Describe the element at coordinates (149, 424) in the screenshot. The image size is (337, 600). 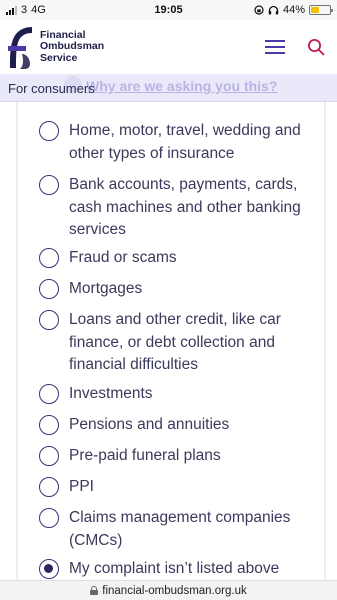
I see `option-label: Pensions and annuities` at that location.